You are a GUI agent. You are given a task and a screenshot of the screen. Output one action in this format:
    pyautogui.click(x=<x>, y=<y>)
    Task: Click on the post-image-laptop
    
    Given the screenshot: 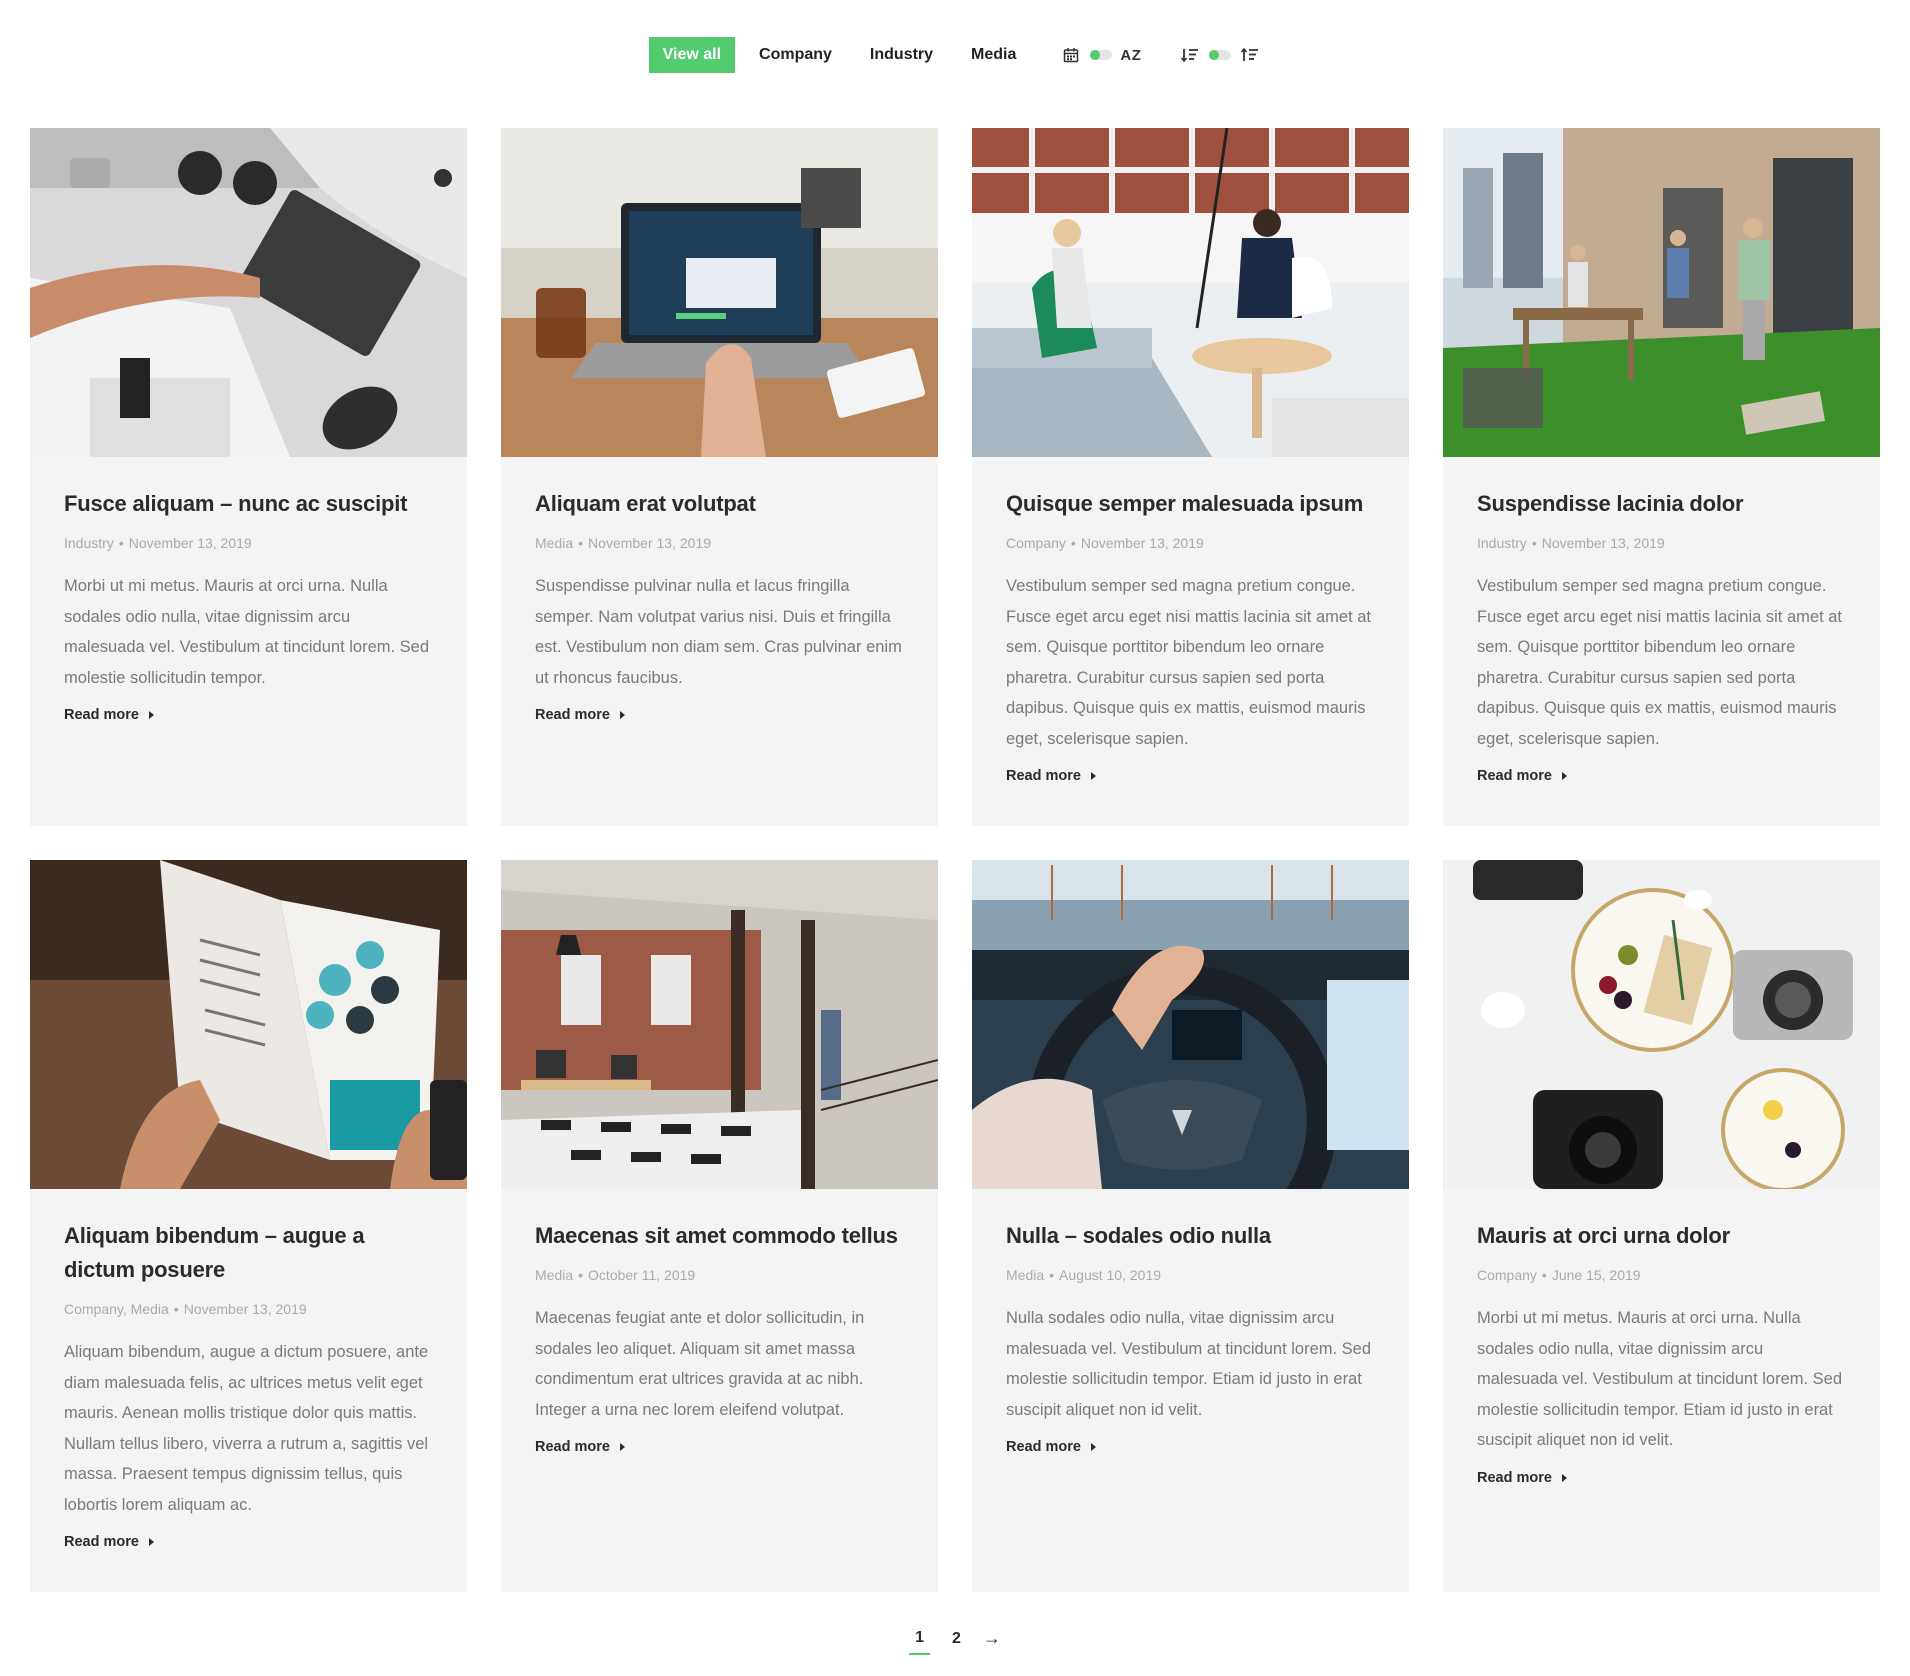 What is the action you would take?
    pyautogui.click(x=719, y=292)
    